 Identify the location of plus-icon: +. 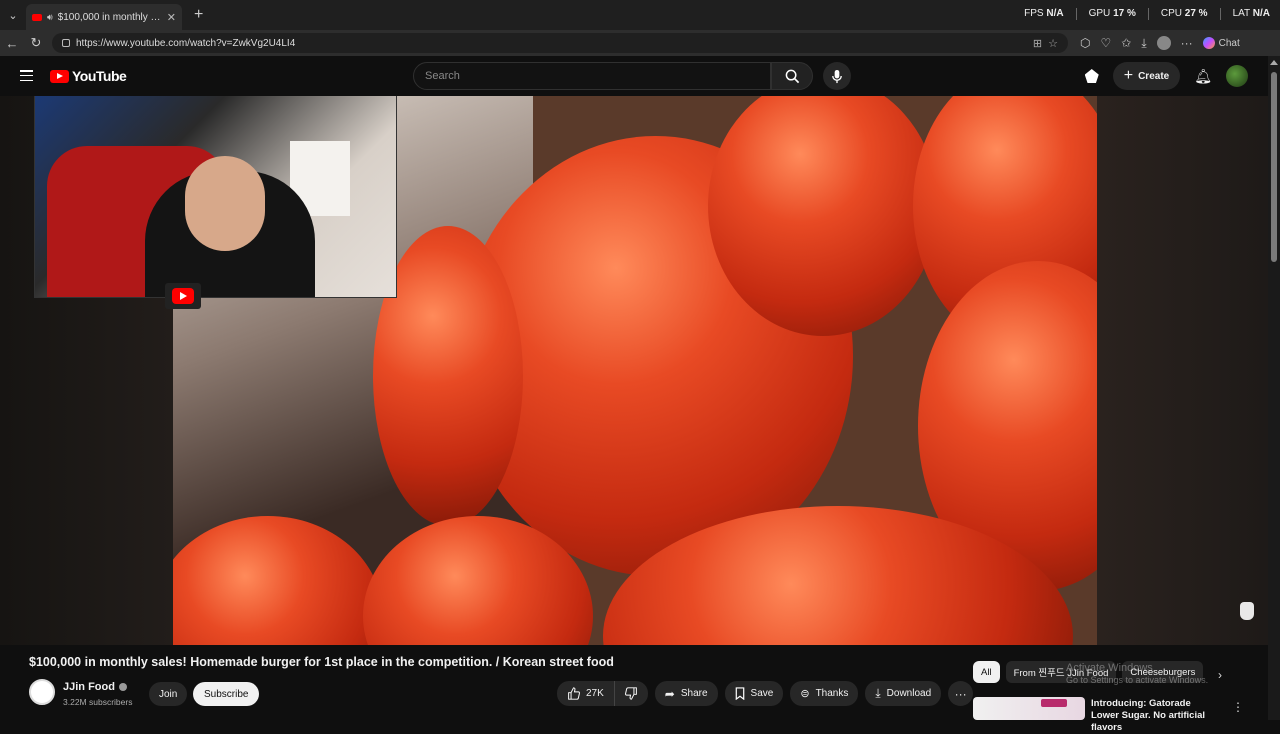
(1128, 75).